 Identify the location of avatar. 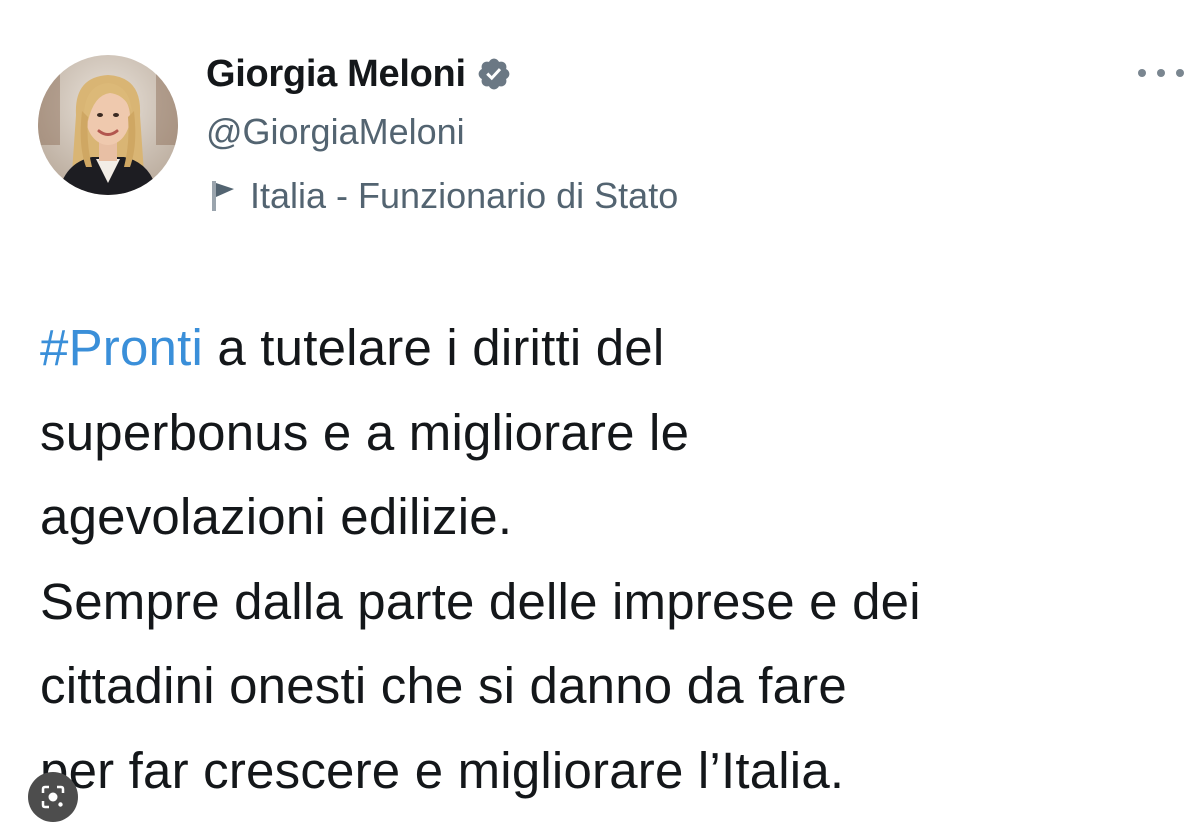
(108, 125).